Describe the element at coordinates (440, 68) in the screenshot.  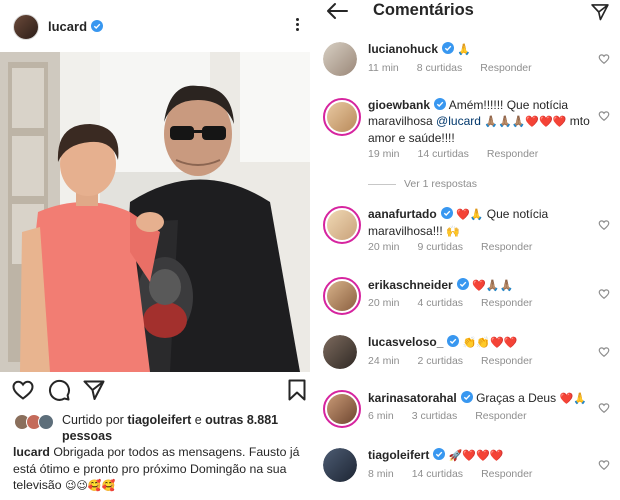
I see `comment-likes: 8 curtidas` at that location.